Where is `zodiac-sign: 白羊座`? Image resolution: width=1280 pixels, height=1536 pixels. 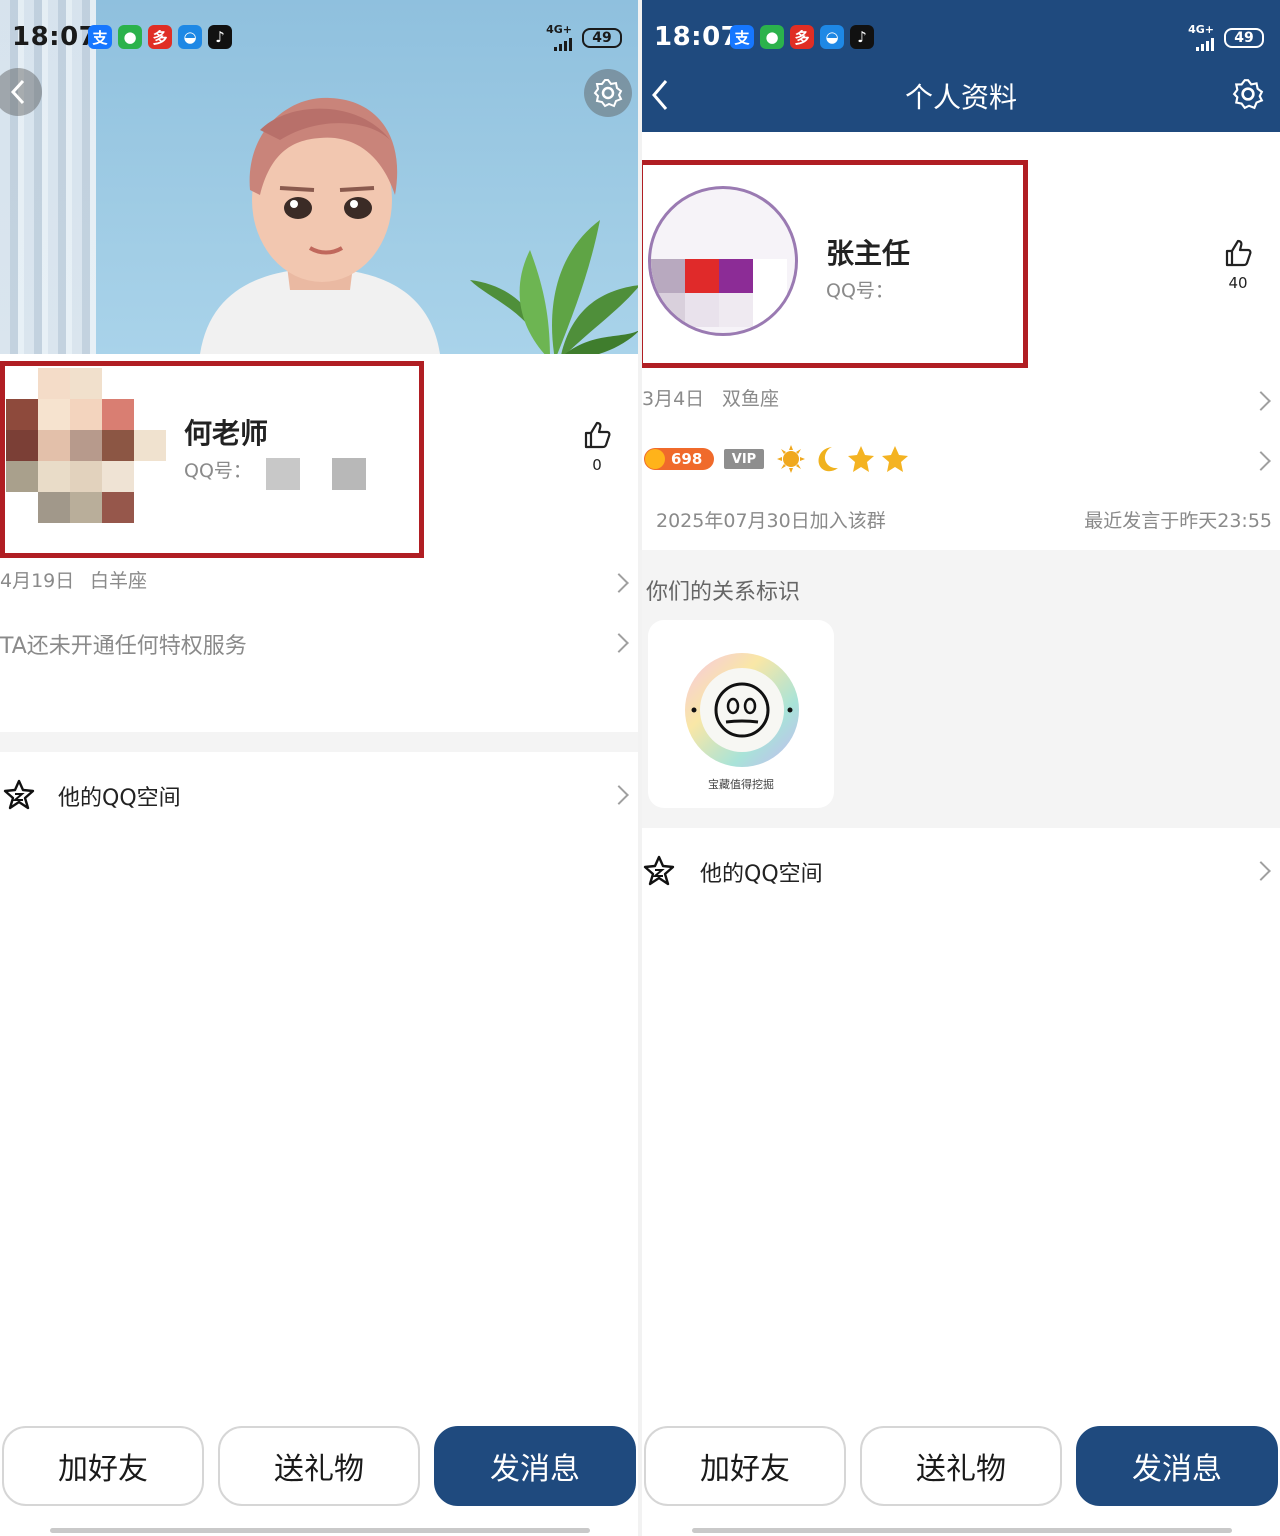
zodiac-sign: 白羊座 is located at coordinates (119, 581).